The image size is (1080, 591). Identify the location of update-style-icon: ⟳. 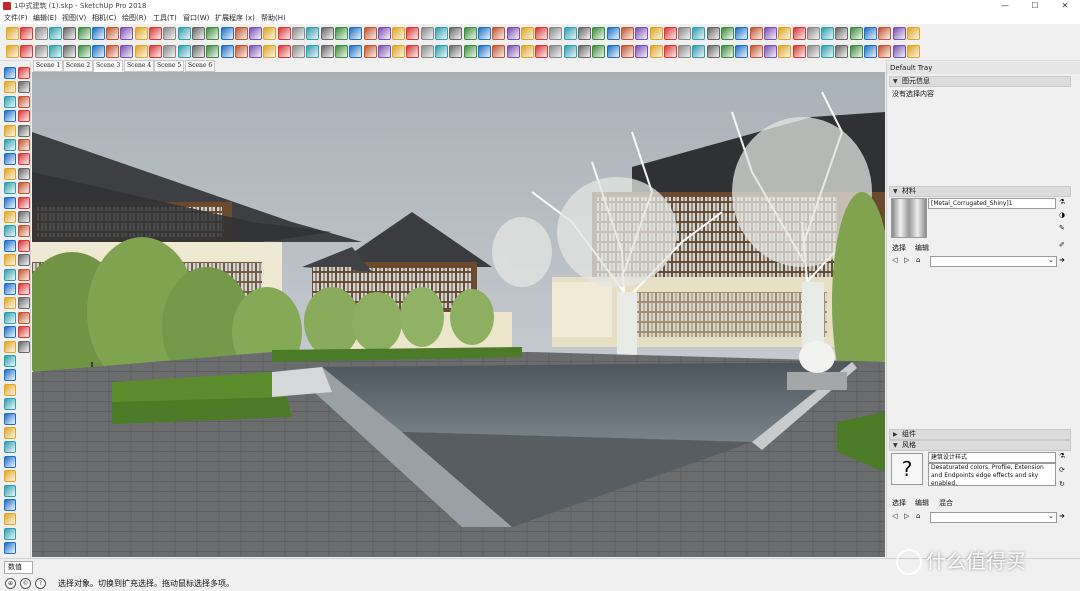
(1062, 470).